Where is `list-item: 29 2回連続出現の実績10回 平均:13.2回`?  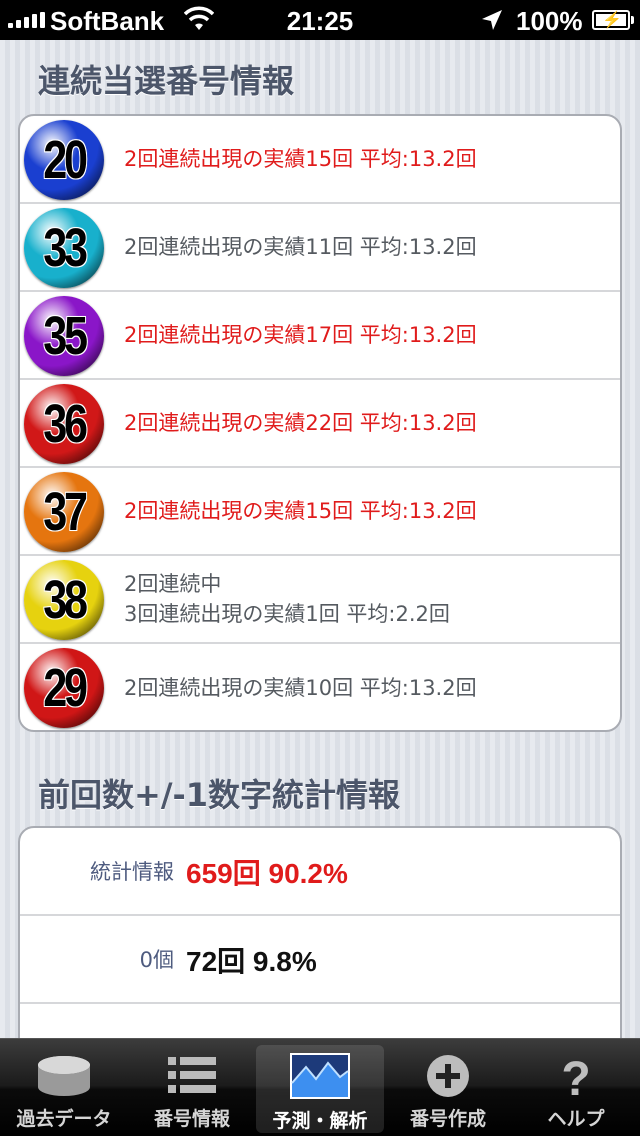 list-item: 29 2回連続出現の実績10回 平均:13.2回 is located at coordinates (320, 687).